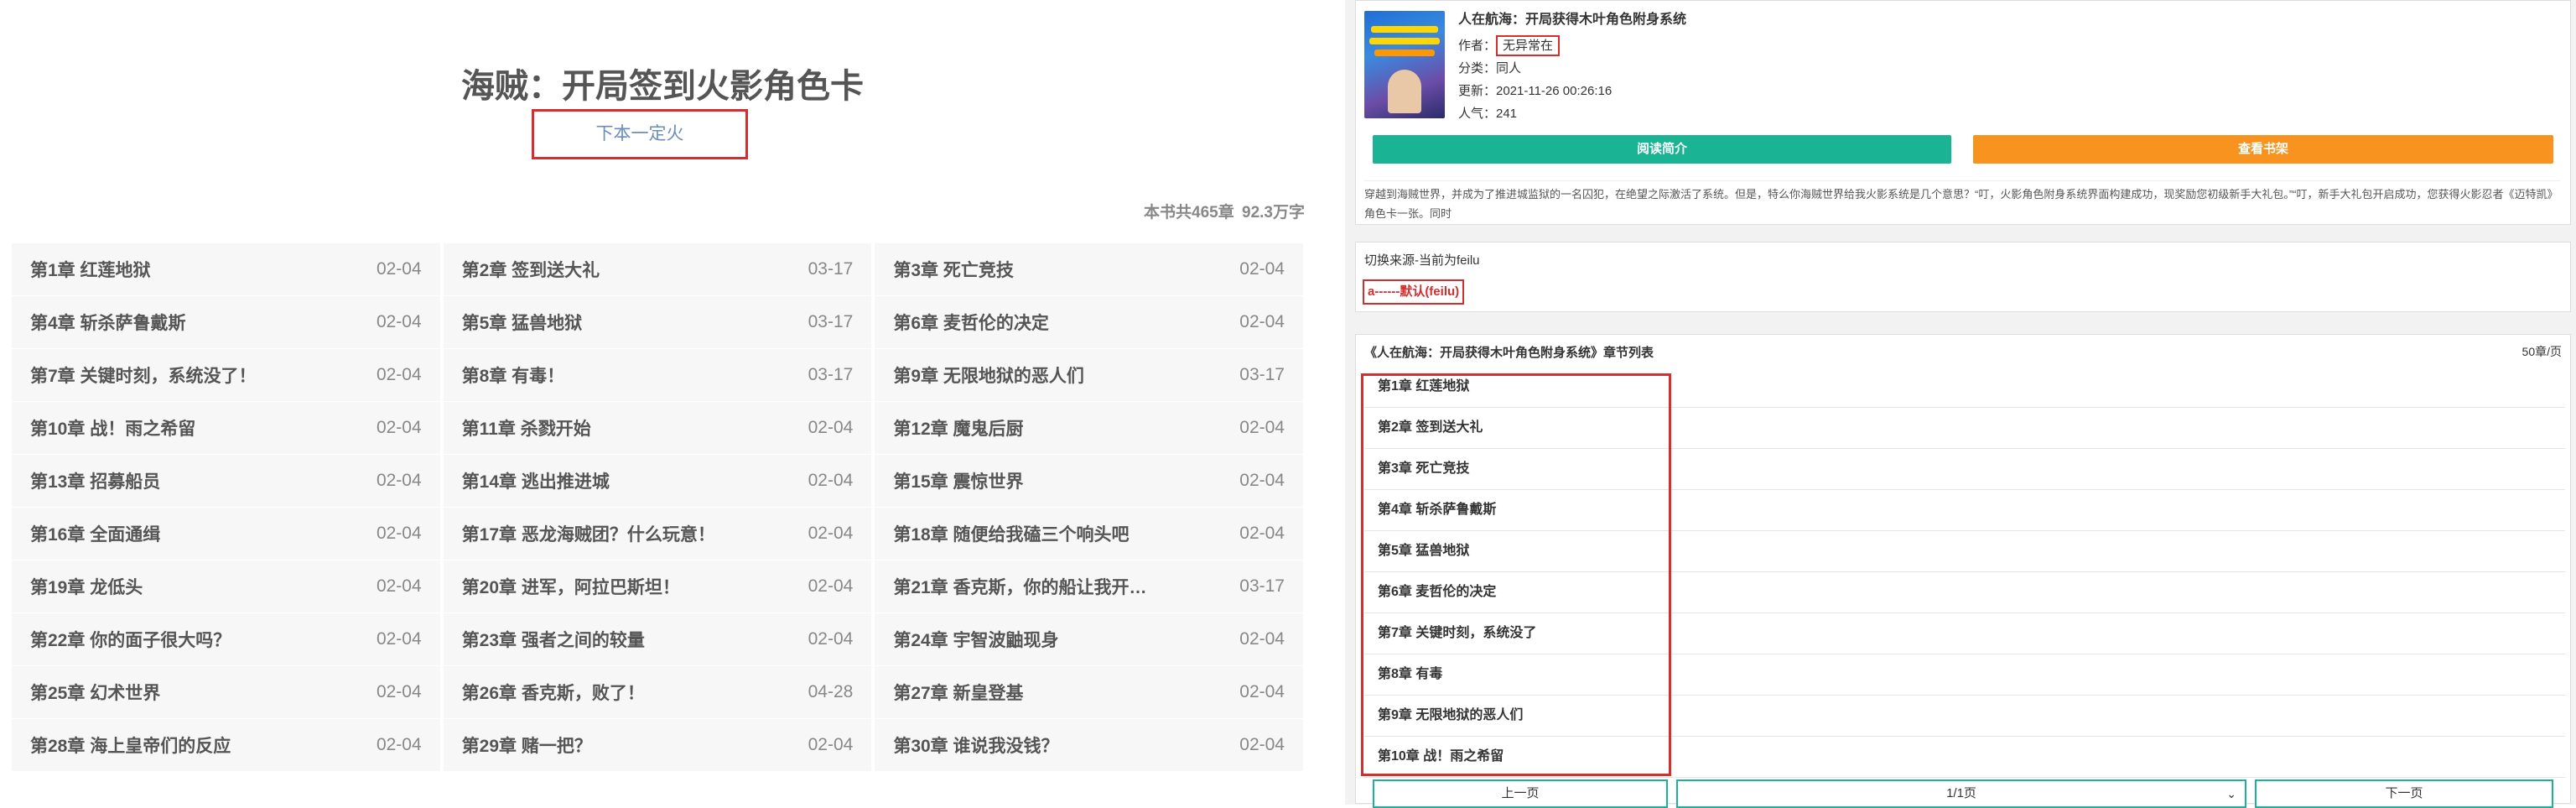 The image size is (2576, 808). I want to click on source-option: a------默认(feilu), so click(1414, 292).